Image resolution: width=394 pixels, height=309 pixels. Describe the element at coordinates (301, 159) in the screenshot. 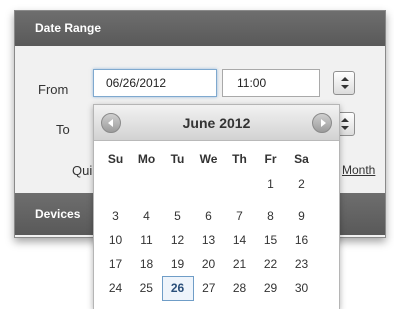

I see `weekday-label: Sa` at that location.